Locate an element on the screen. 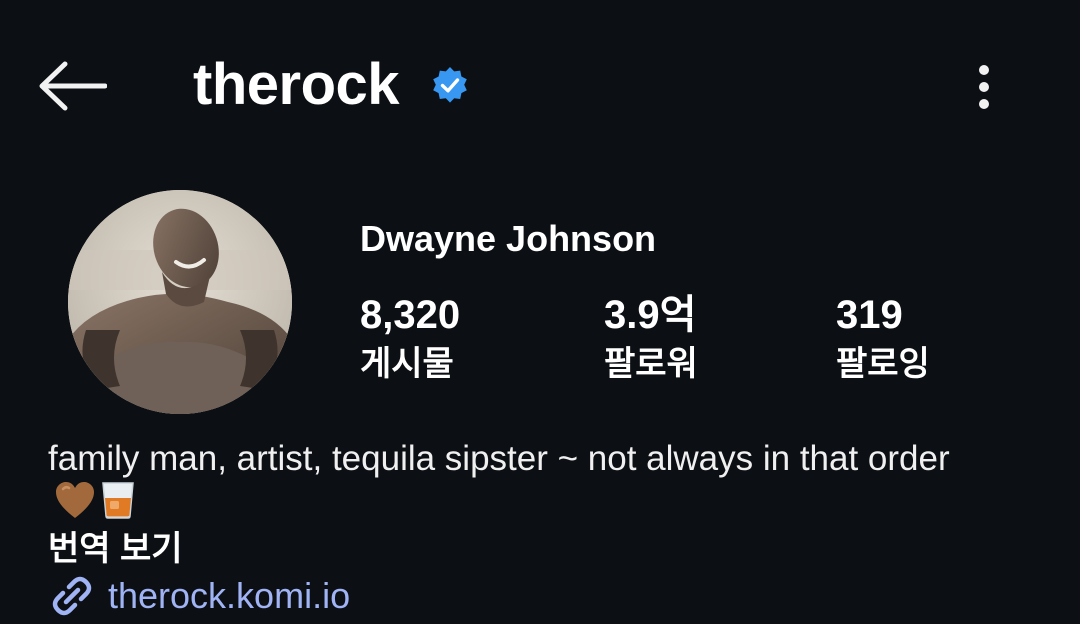 This screenshot has width=1080, height=624. bio-emojis is located at coordinates (97, 500).